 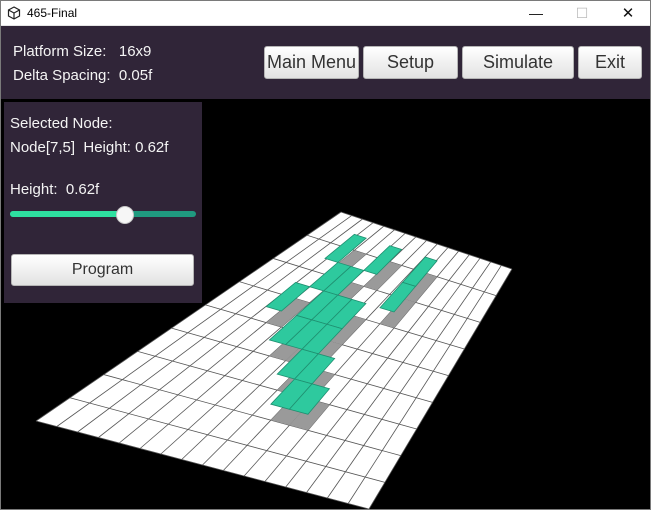 What do you see at coordinates (610, 62) in the screenshot?
I see `exit-button: Exit` at bounding box center [610, 62].